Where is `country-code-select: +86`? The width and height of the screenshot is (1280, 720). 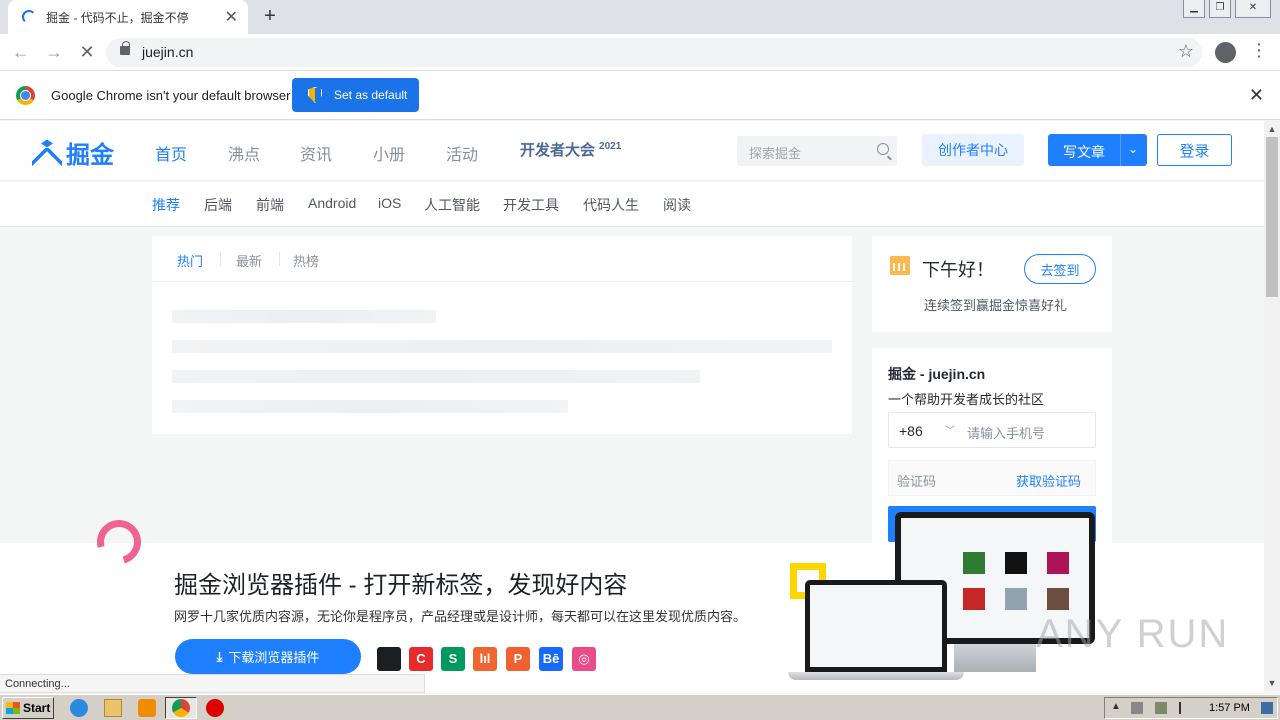
country-code-select: +86 is located at coordinates (911, 431).